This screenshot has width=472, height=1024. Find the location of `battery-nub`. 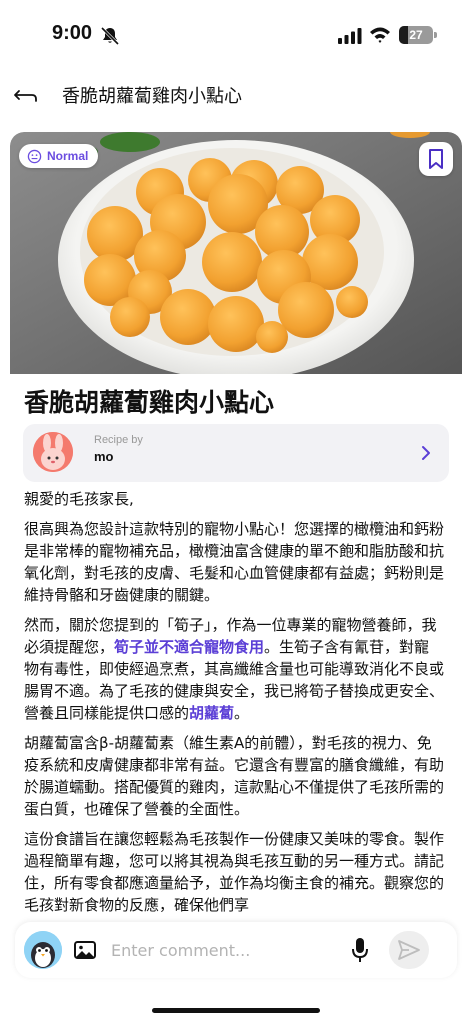

battery-nub is located at coordinates (435, 35).